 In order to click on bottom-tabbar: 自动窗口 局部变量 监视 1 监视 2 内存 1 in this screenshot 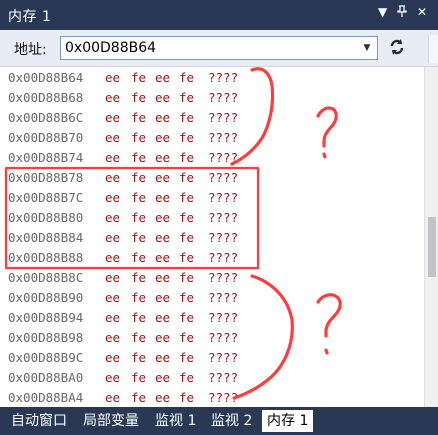, I will do `click(219, 421)`.